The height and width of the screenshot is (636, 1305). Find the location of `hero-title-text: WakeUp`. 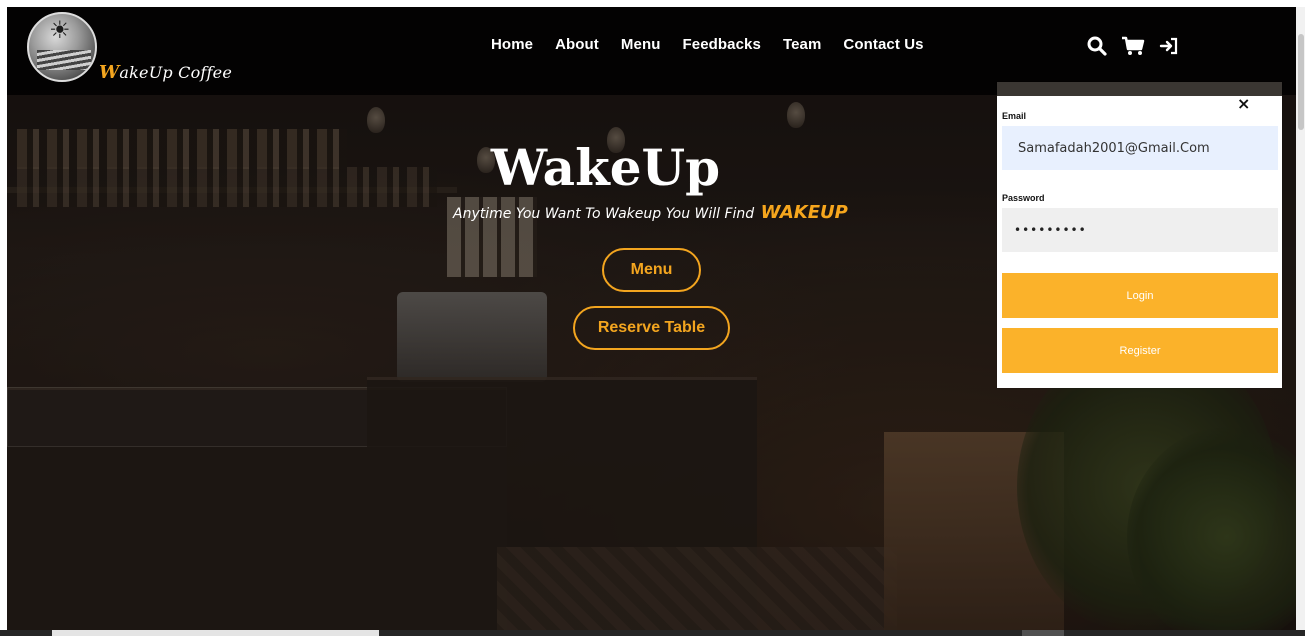

hero-title-text: WakeUp is located at coordinates (605, 167).